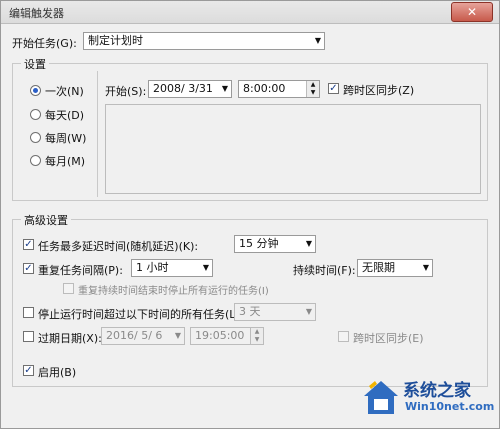  I want to click on start-task-value: 制定计划时, so click(115, 40).